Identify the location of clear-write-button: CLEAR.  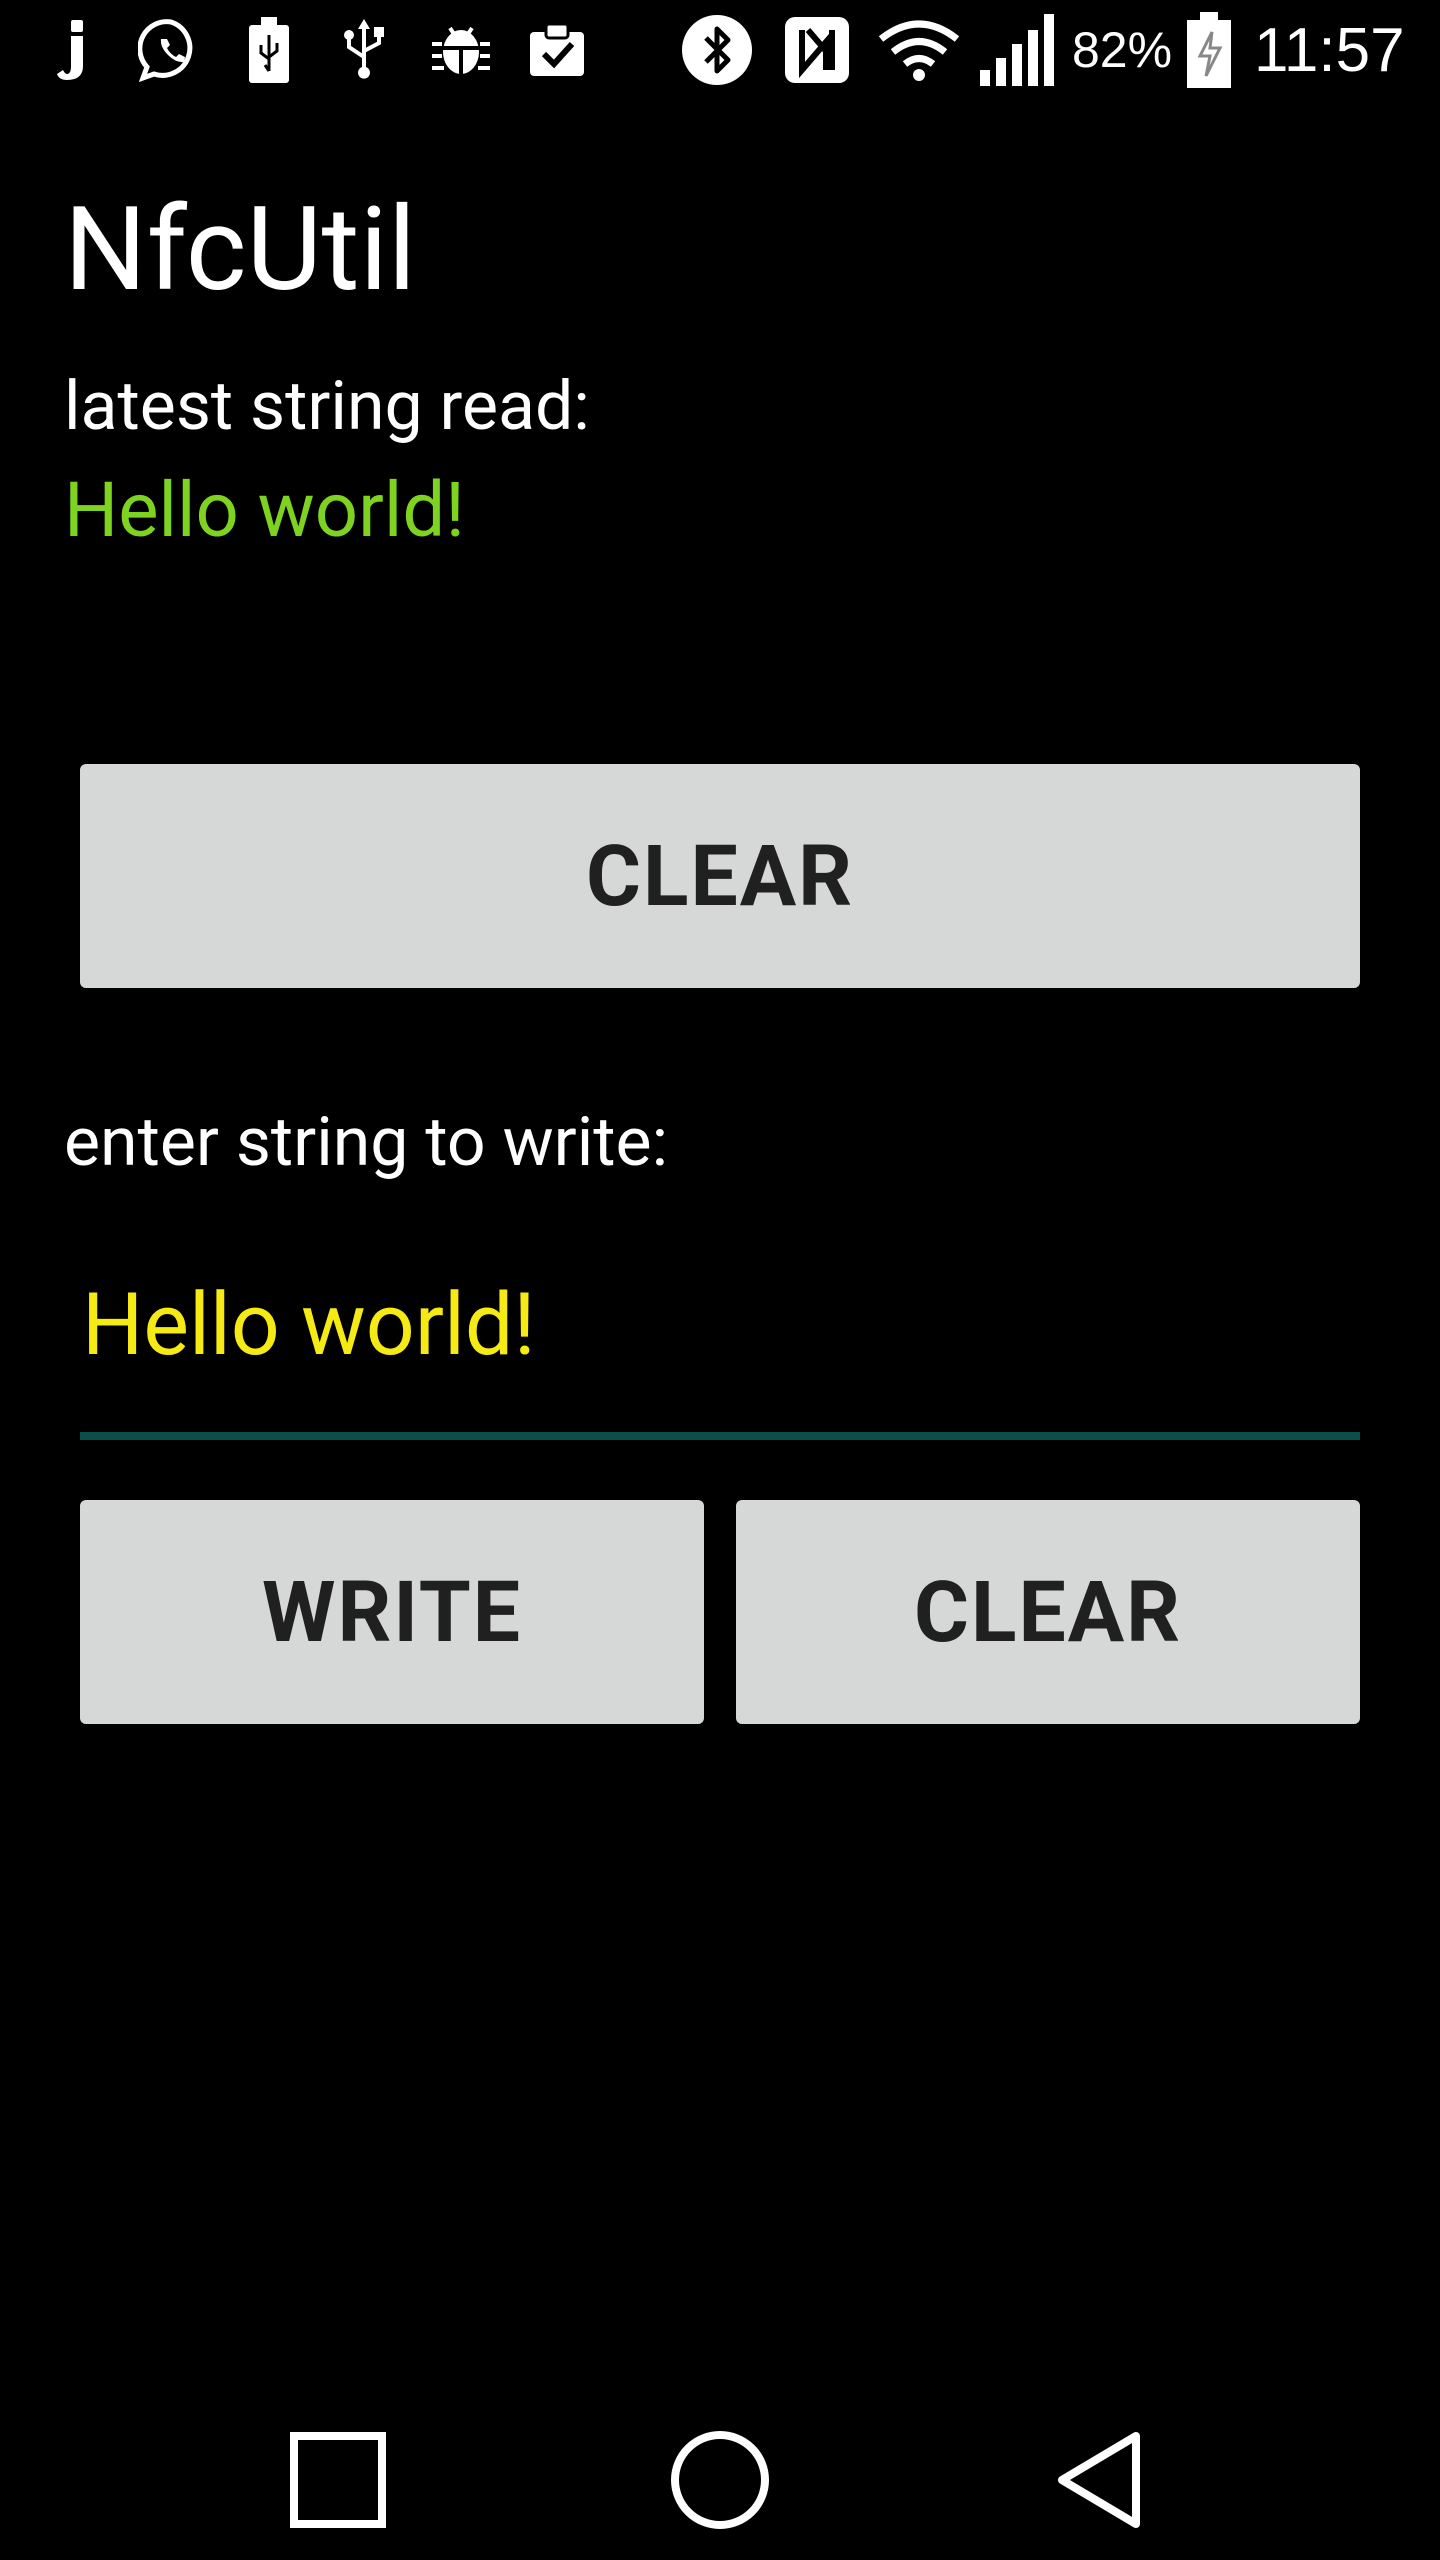
(1048, 1612).